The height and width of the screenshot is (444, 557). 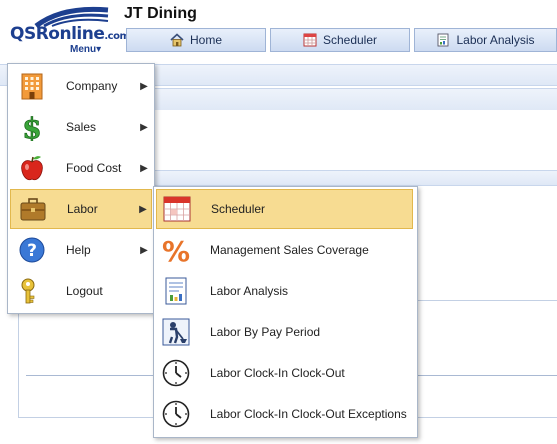 I want to click on submenu-item-label: Labor Clock-In Clock-Out, so click(x=277, y=373).